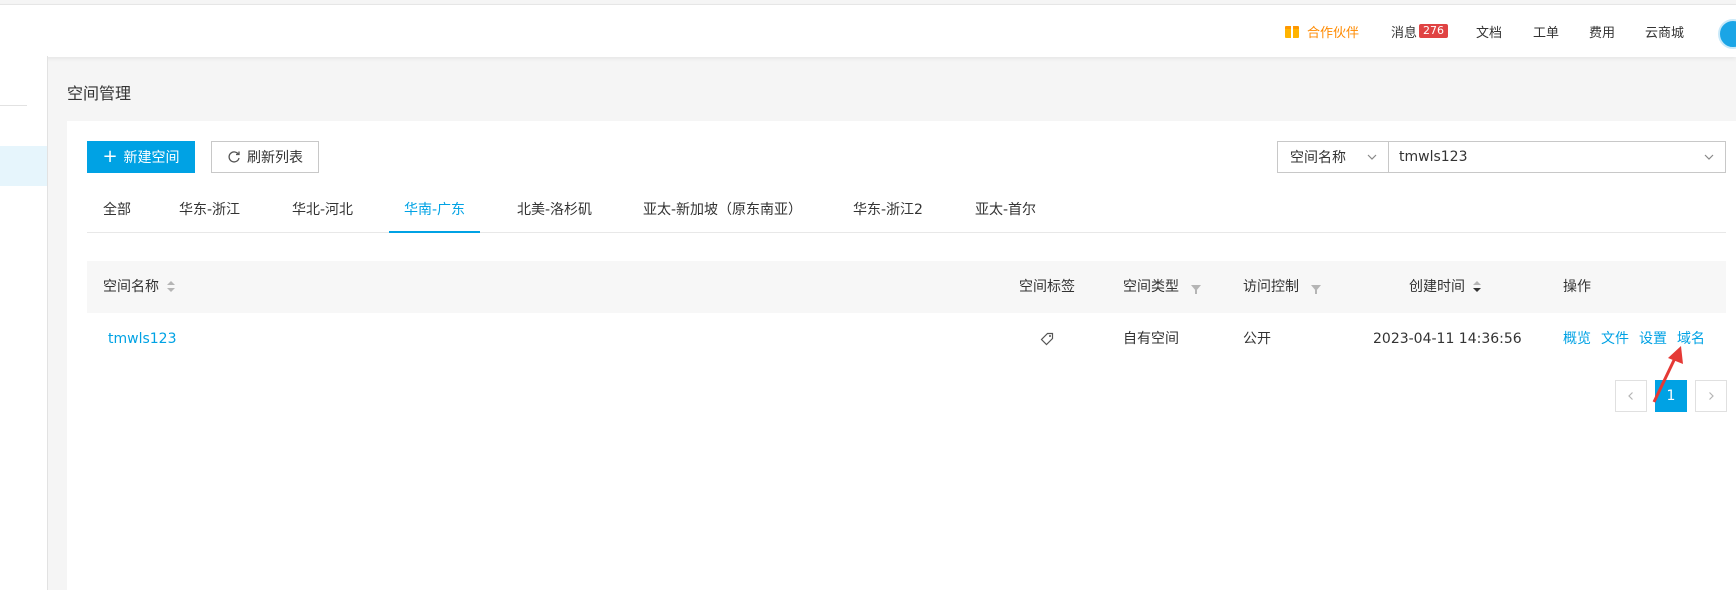 The image size is (1736, 590). Describe the element at coordinates (110, 156) in the screenshot. I see `plus-icon: +` at that location.